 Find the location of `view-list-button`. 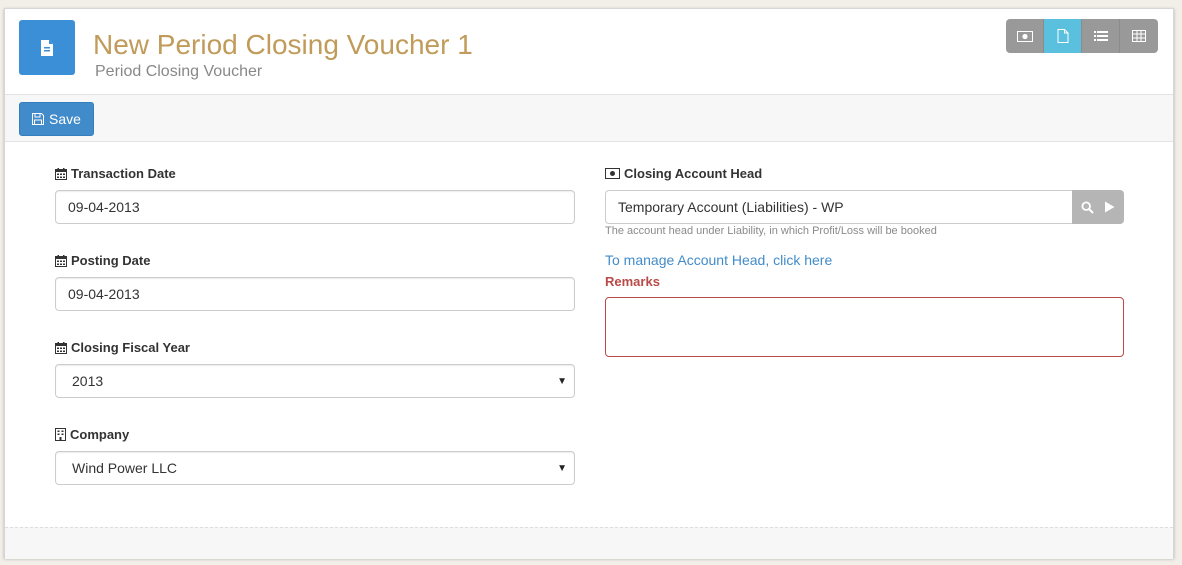

view-list-button is located at coordinates (1101, 36).